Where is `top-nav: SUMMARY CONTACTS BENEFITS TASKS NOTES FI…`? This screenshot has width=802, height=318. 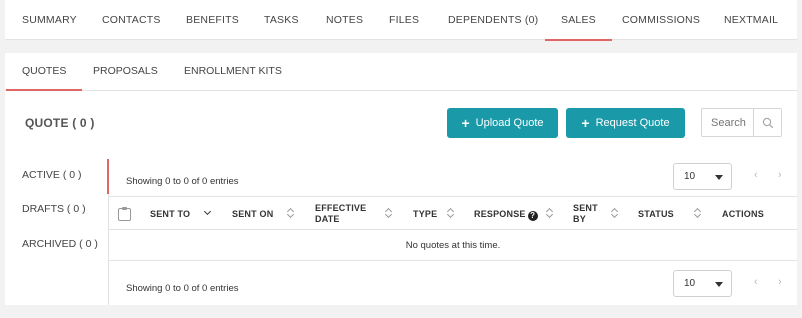 top-nav: SUMMARY CONTACTS BENEFITS TASKS NOTES FI… is located at coordinates (401, 20).